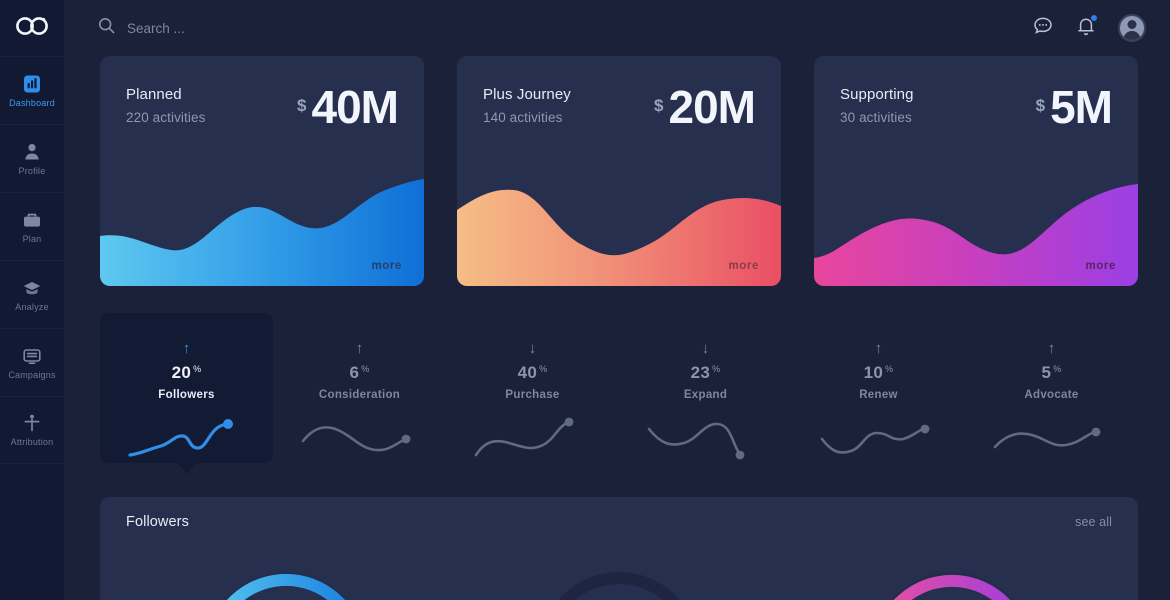 The height and width of the screenshot is (600, 1170). I want to click on sidebar-item-profile: Profile, so click(32, 158).